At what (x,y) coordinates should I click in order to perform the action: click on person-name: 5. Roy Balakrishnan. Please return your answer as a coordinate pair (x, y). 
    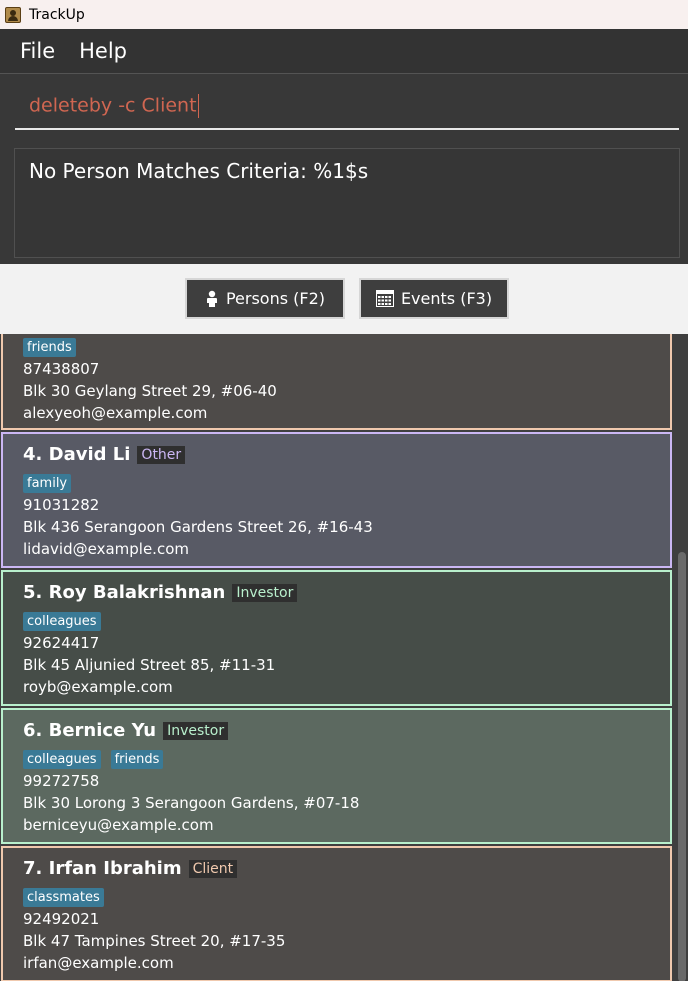
    Looking at the image, I should click on (124, 592).